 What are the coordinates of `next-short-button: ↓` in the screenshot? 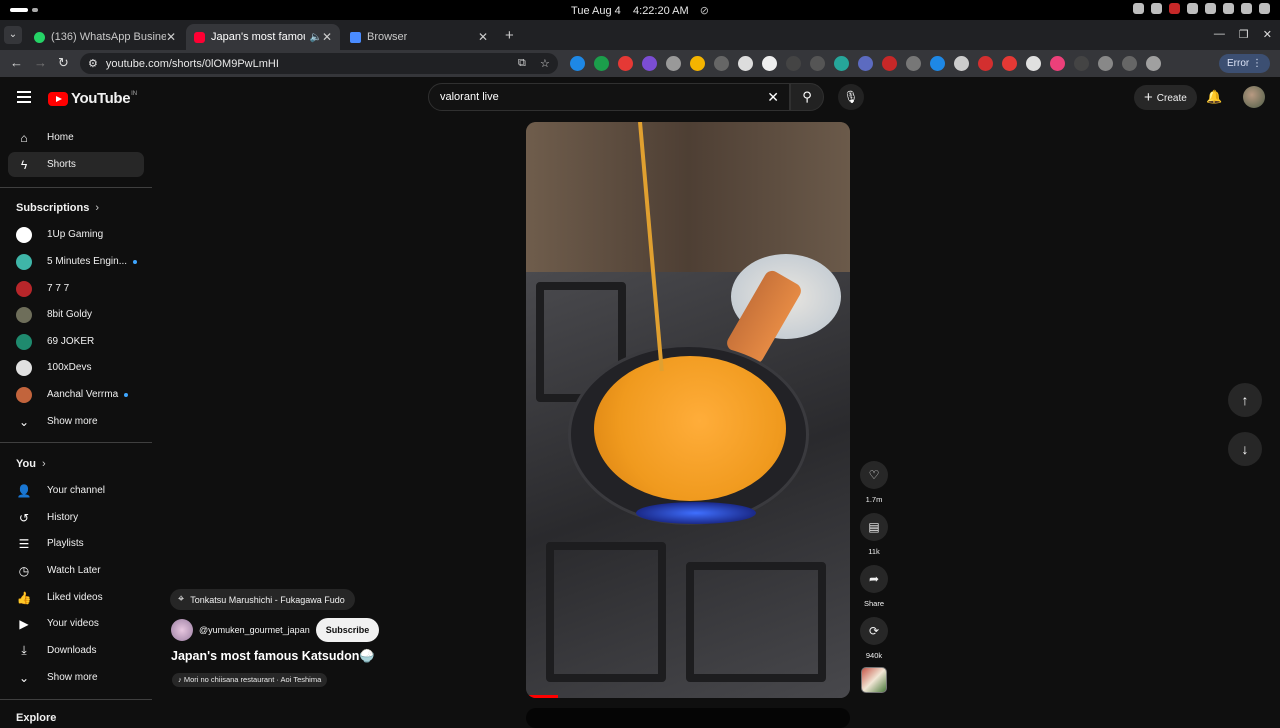 It's located at (1245, 449).